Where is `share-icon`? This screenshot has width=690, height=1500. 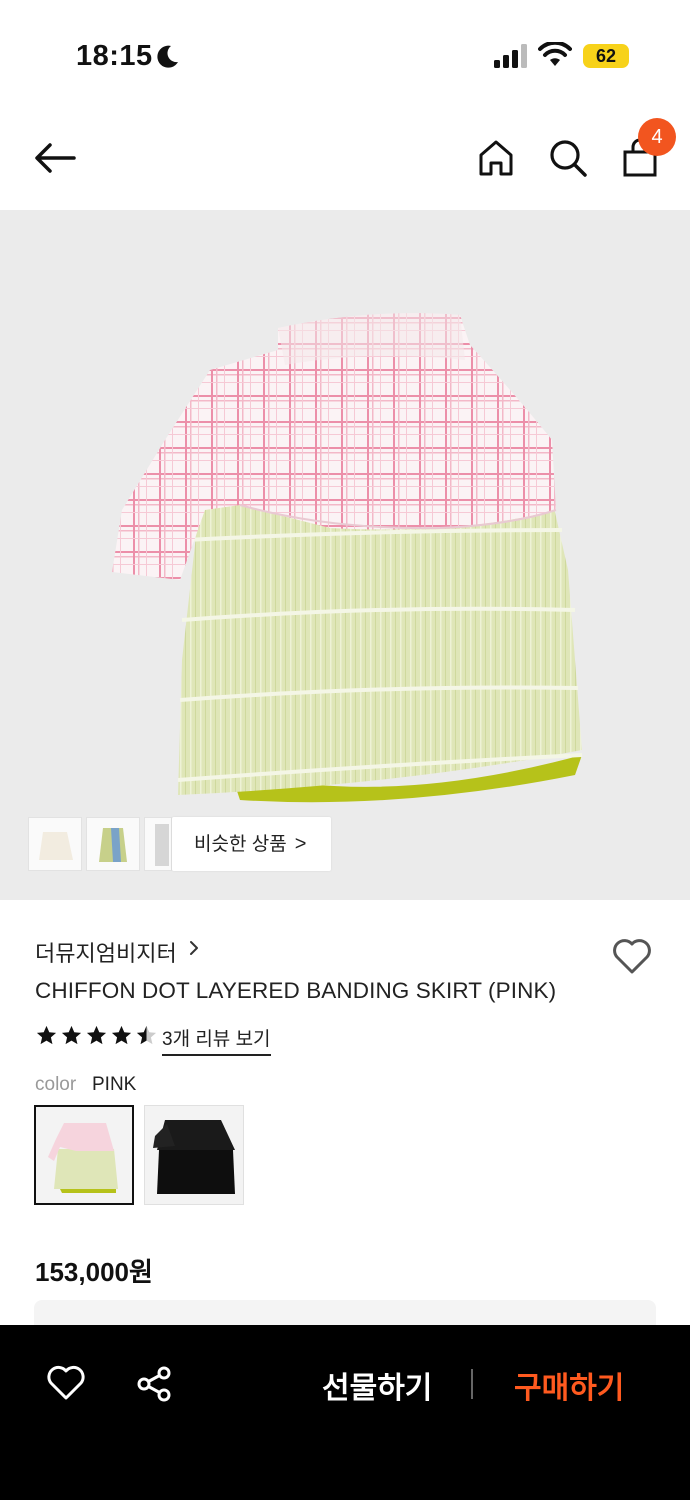 share-icon is located at coordinates (154, 1384).